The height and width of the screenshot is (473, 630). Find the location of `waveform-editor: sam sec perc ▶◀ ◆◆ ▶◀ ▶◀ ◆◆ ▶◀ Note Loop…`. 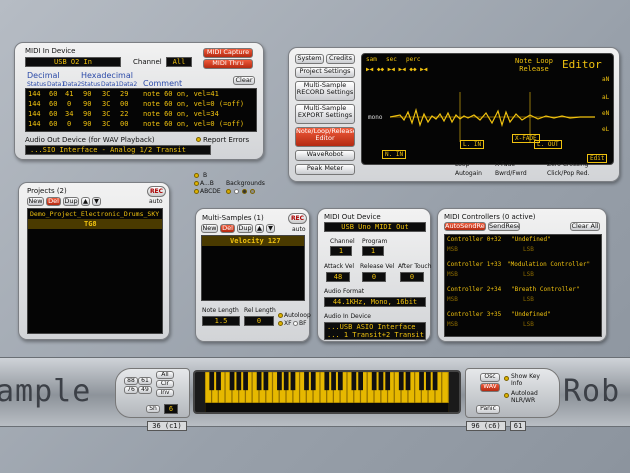

waveform-editor: sam sec perc ▶◀ ◆◆ ▶◀ ▶◀ ◆◆ ▶◀ Note Loop… is located at coordinates (487, 109).